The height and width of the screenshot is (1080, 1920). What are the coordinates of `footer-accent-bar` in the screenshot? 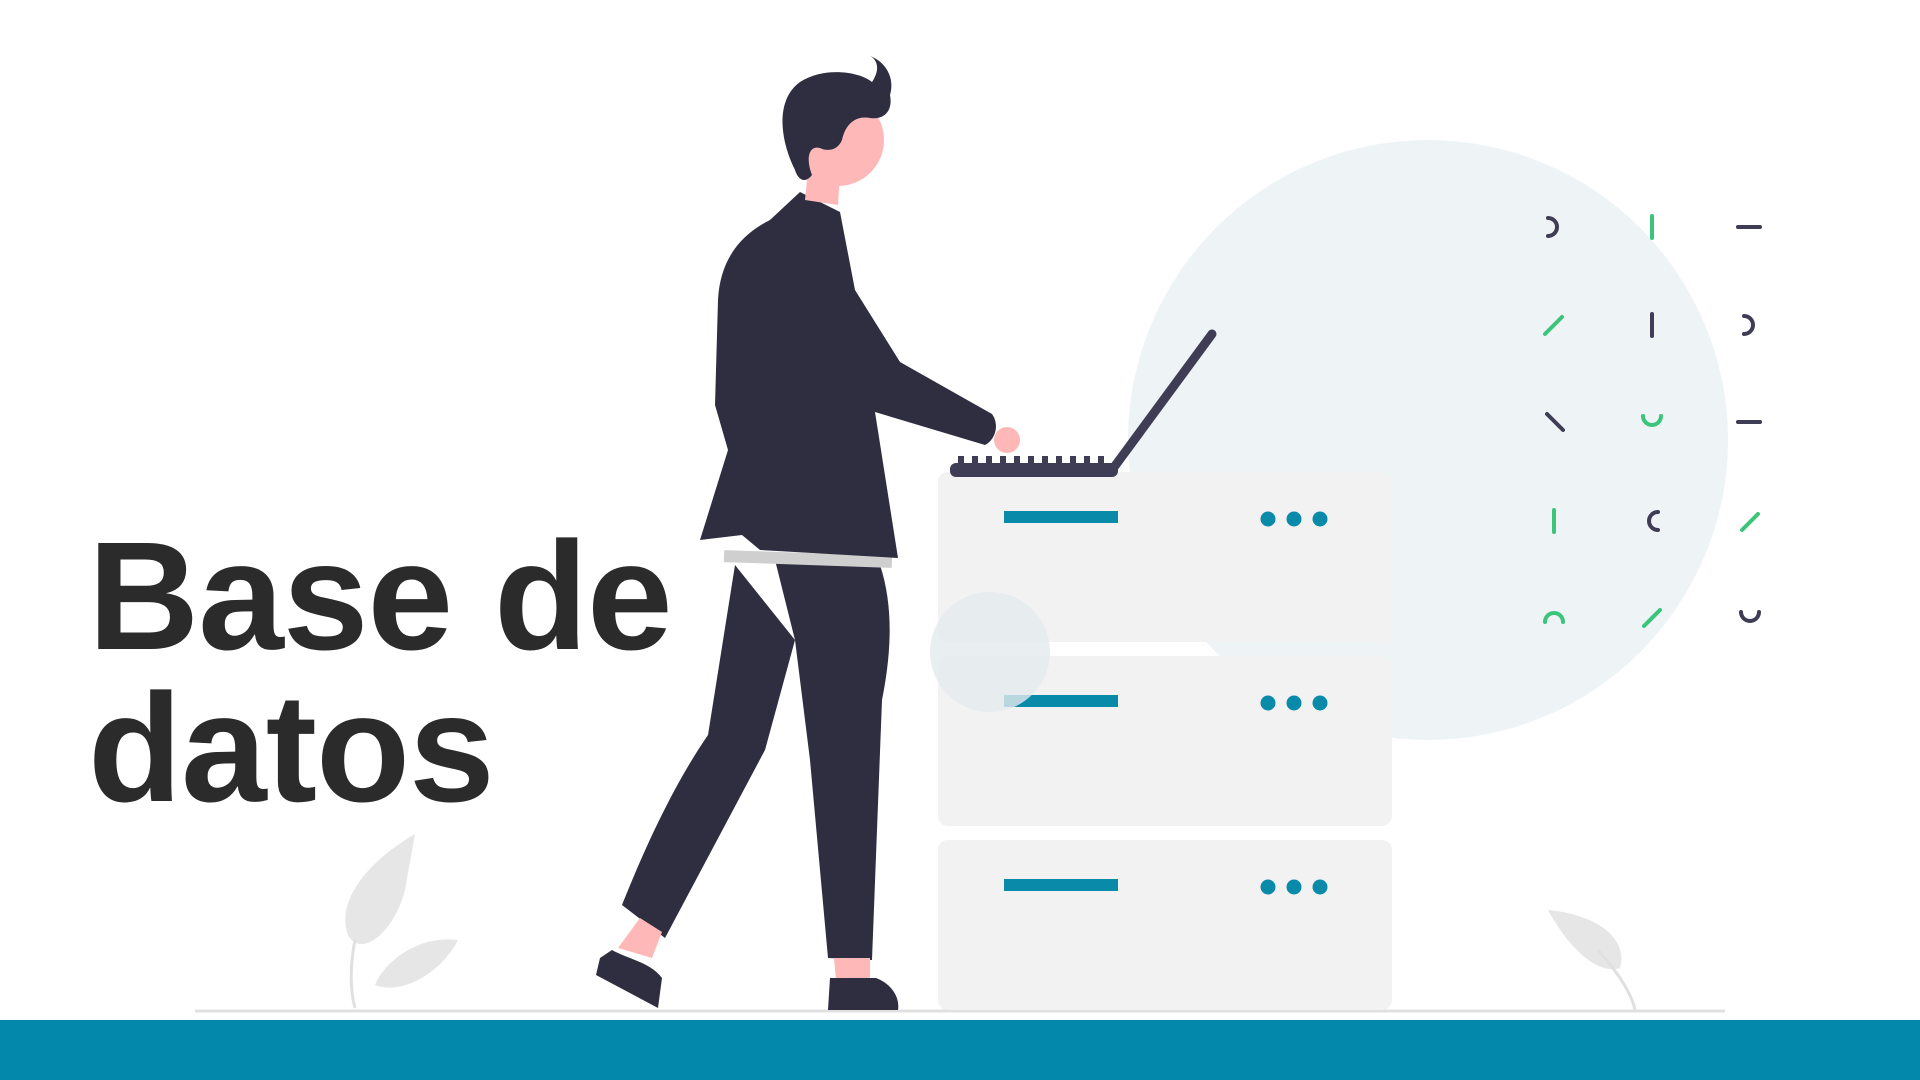 It's located at (960, 1050).